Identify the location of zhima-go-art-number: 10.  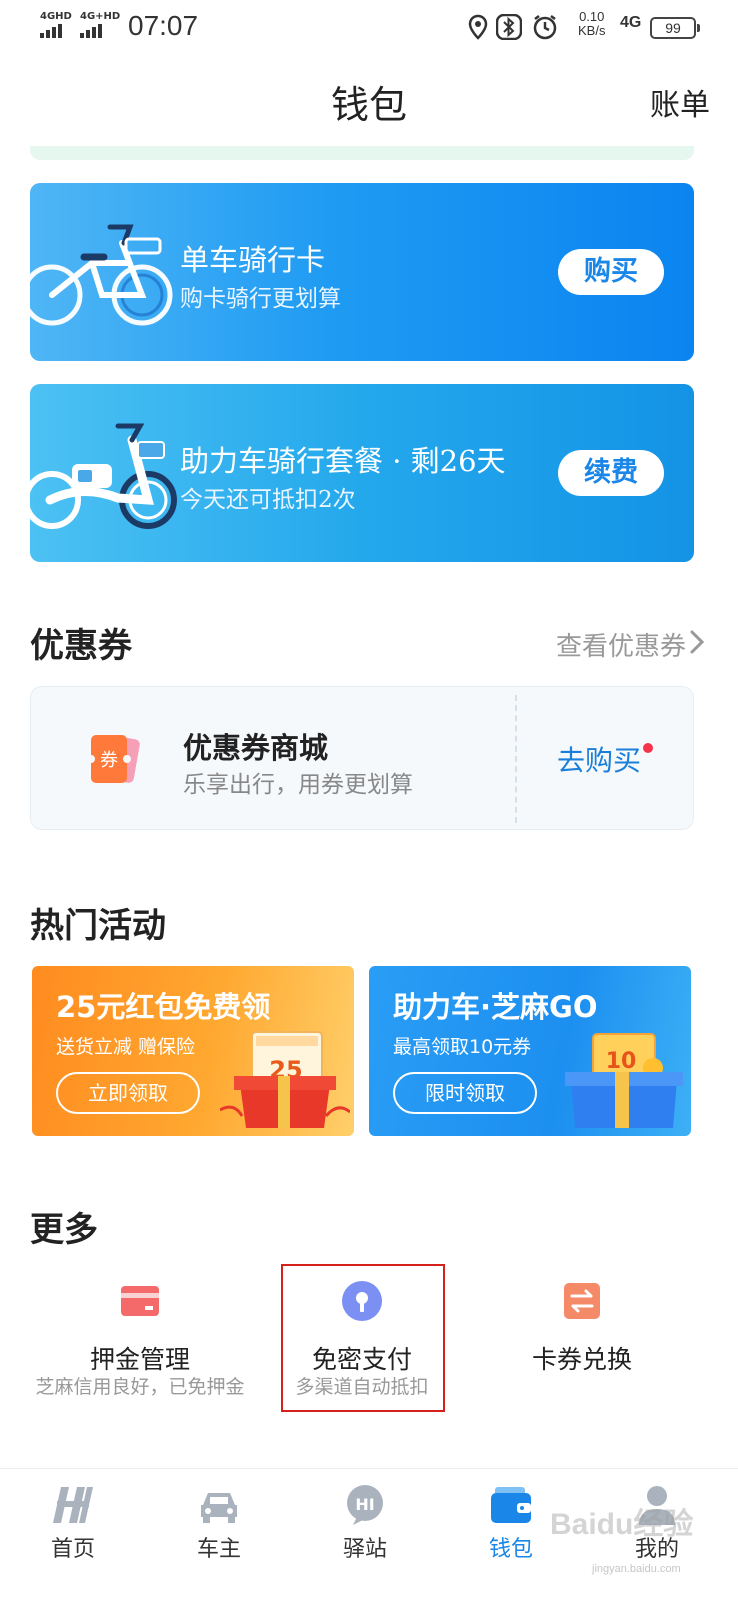
(621, 1061).